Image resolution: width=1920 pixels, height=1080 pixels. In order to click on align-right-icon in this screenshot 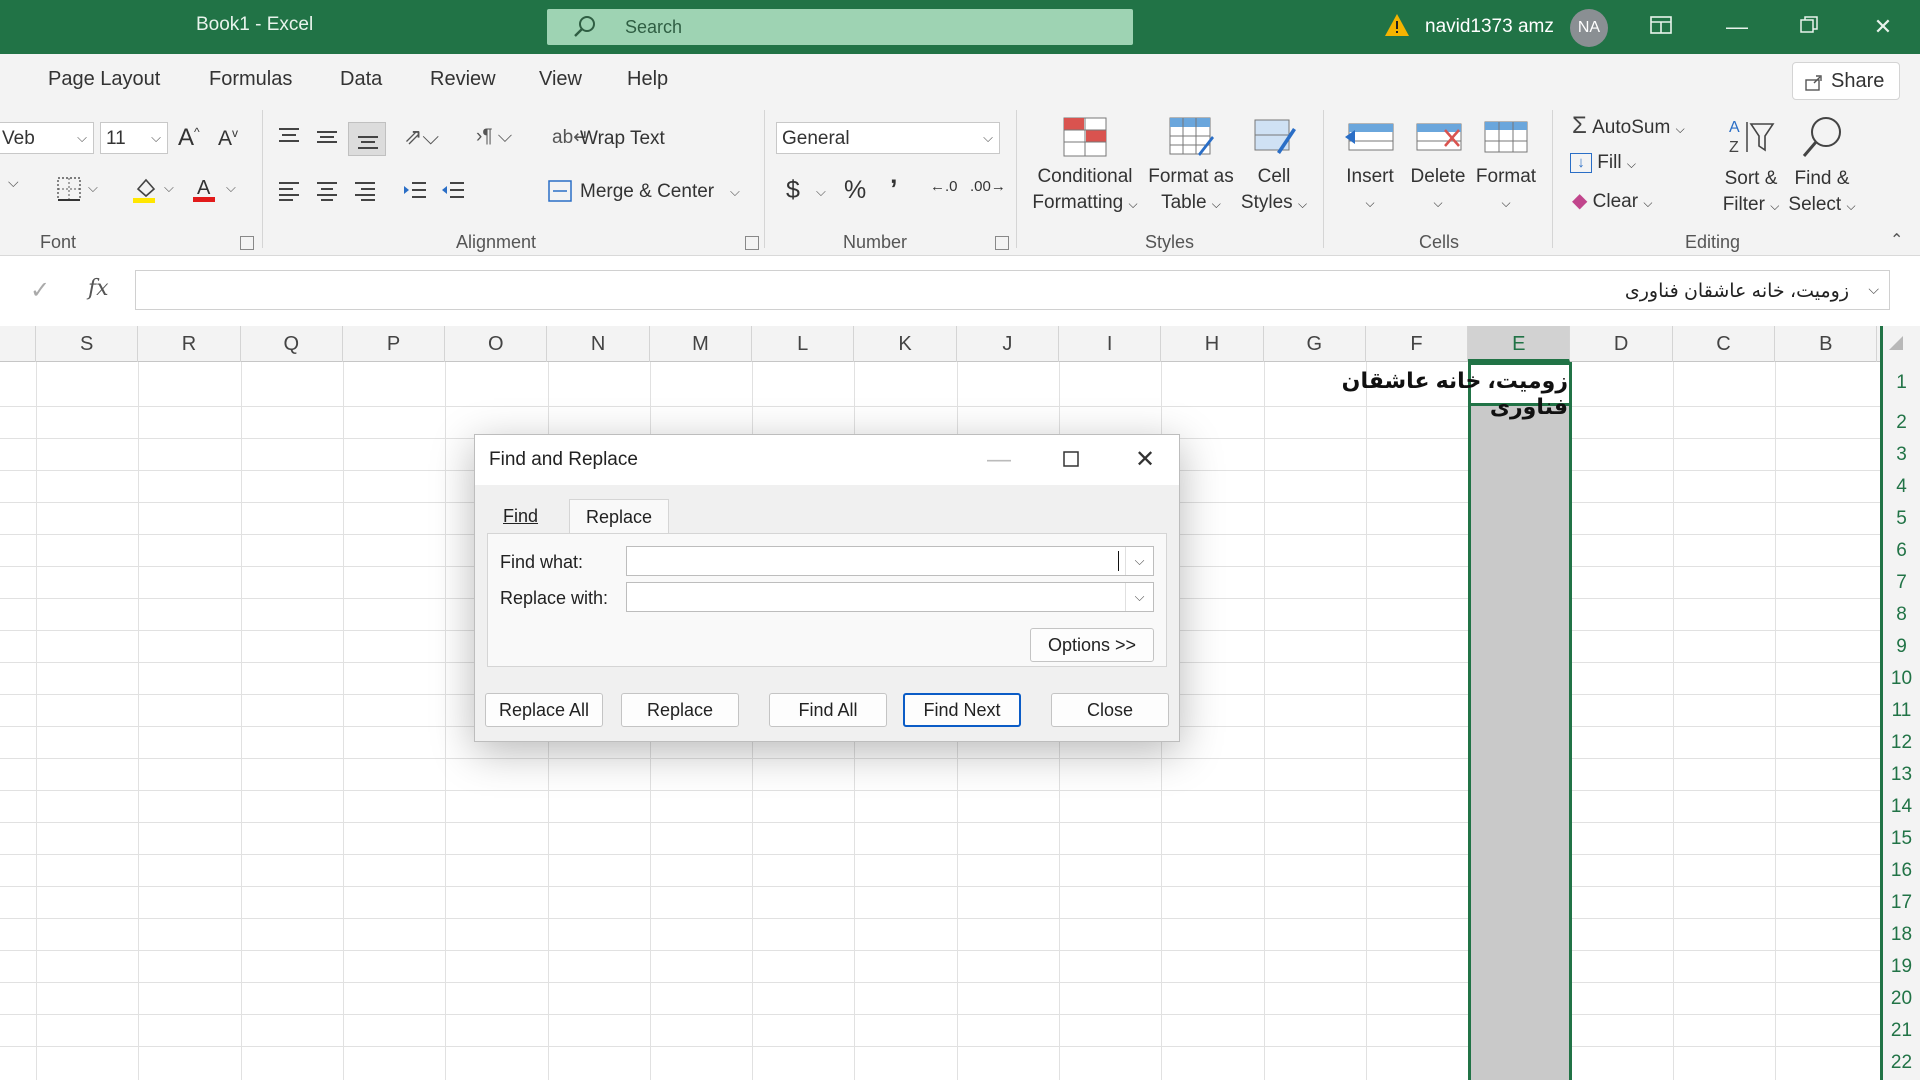, I will do `click(365, 191)`.